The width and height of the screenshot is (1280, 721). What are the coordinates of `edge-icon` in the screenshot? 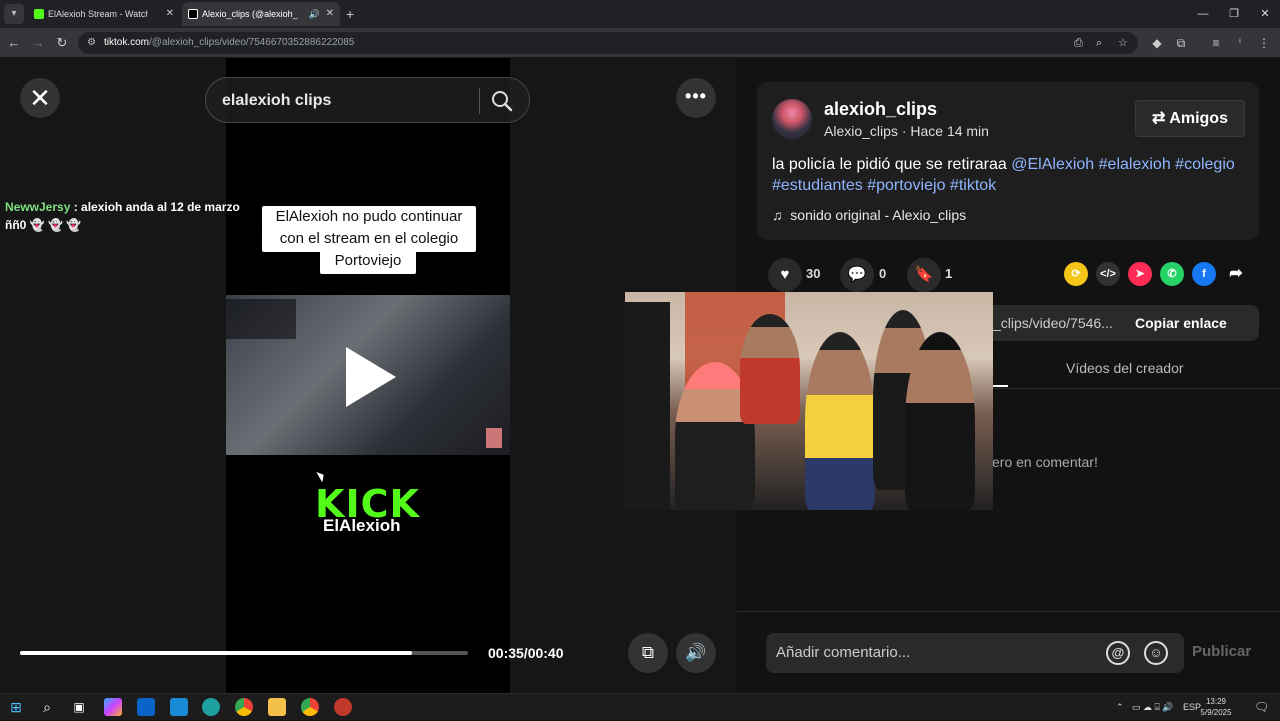 It's located at (211, 707).